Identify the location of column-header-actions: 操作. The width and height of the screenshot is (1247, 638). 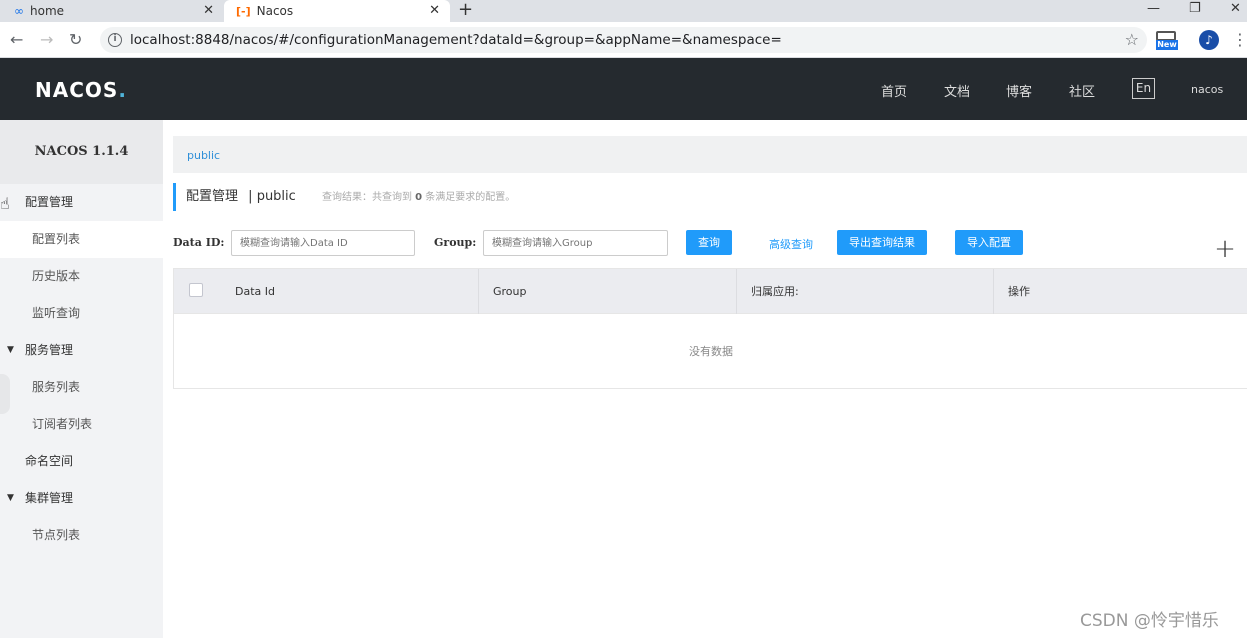
(1120, 291).